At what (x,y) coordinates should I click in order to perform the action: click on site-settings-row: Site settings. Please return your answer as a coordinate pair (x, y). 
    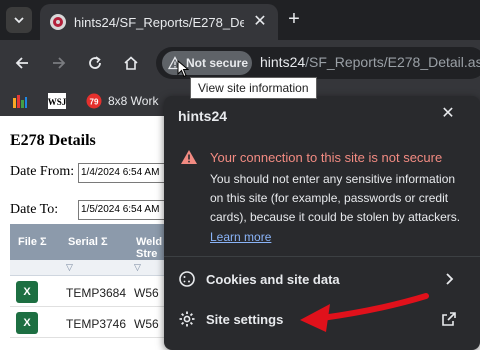
    Looking at the image, I should click on (322, 319).